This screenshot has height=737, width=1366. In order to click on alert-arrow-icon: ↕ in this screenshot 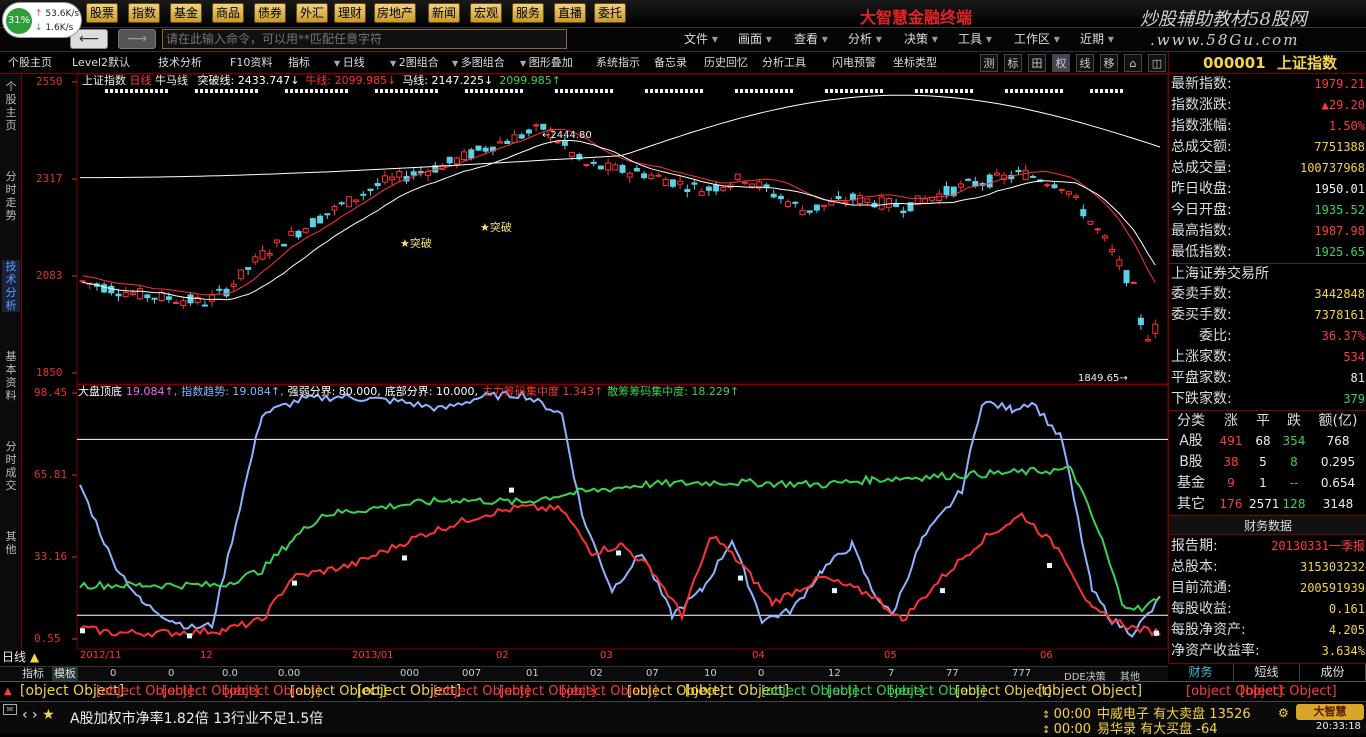, I will do `click(1048, 730)`.